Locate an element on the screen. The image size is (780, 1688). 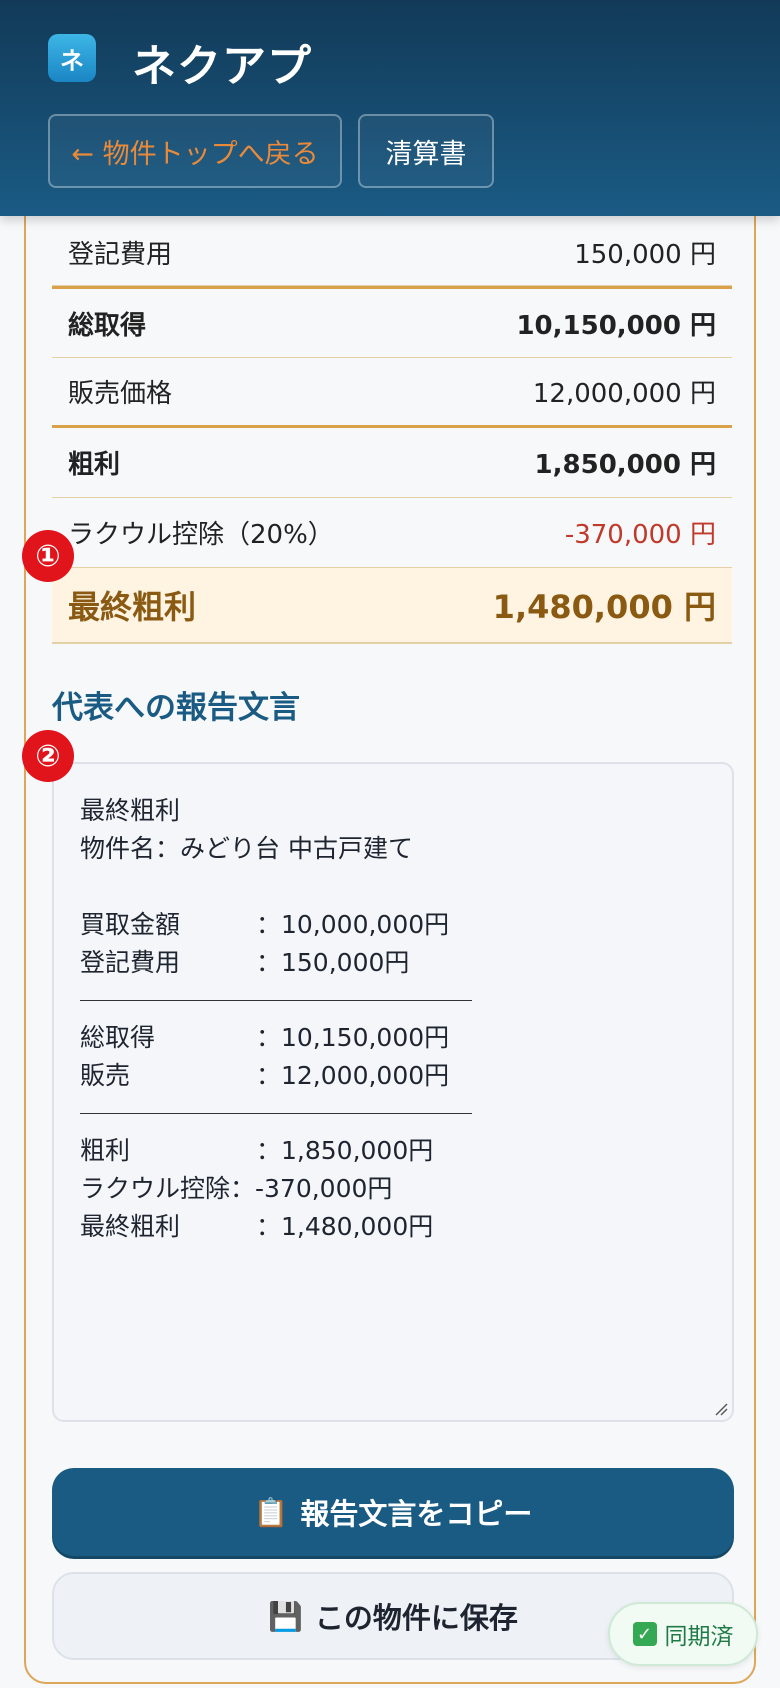
sync-status-badge: ✓ 同期済 is located at coordinates (683, 1634).